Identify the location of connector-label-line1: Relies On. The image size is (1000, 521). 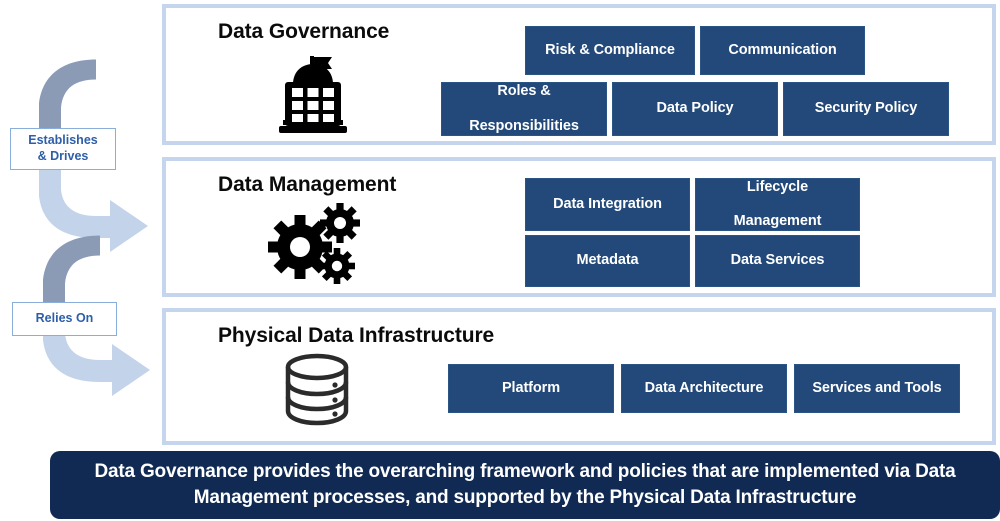
(64, 318).